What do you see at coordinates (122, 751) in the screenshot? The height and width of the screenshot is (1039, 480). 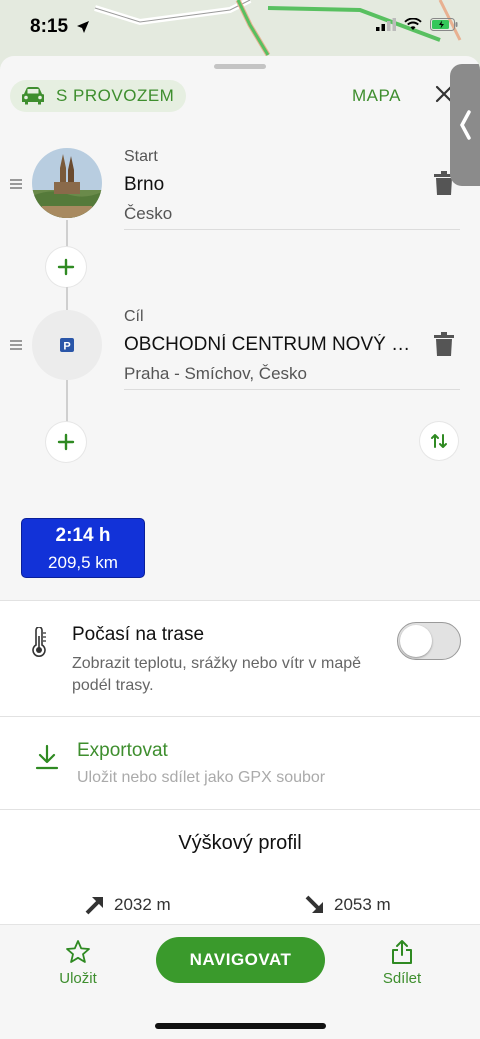 I see `export-title: Exportovat` at bounding box center [122, 751].